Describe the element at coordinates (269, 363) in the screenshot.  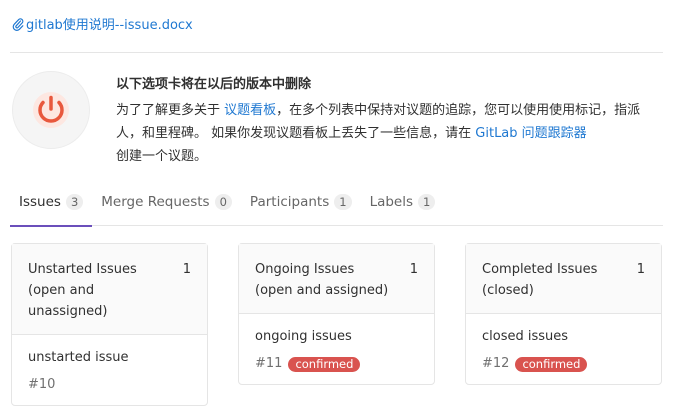
I see `issue-ref: #11` at that location.